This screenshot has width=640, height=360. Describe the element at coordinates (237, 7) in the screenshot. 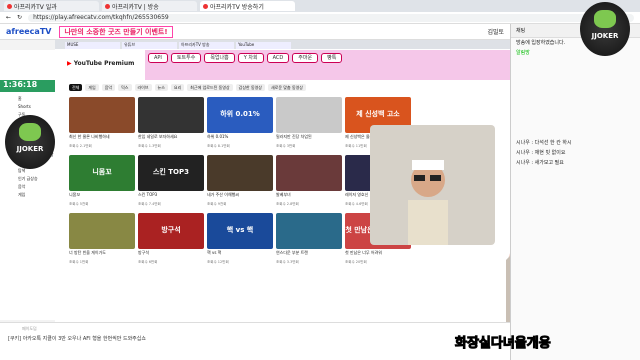

I see `tab-label: 아프리카TV 방송하기` at that location.